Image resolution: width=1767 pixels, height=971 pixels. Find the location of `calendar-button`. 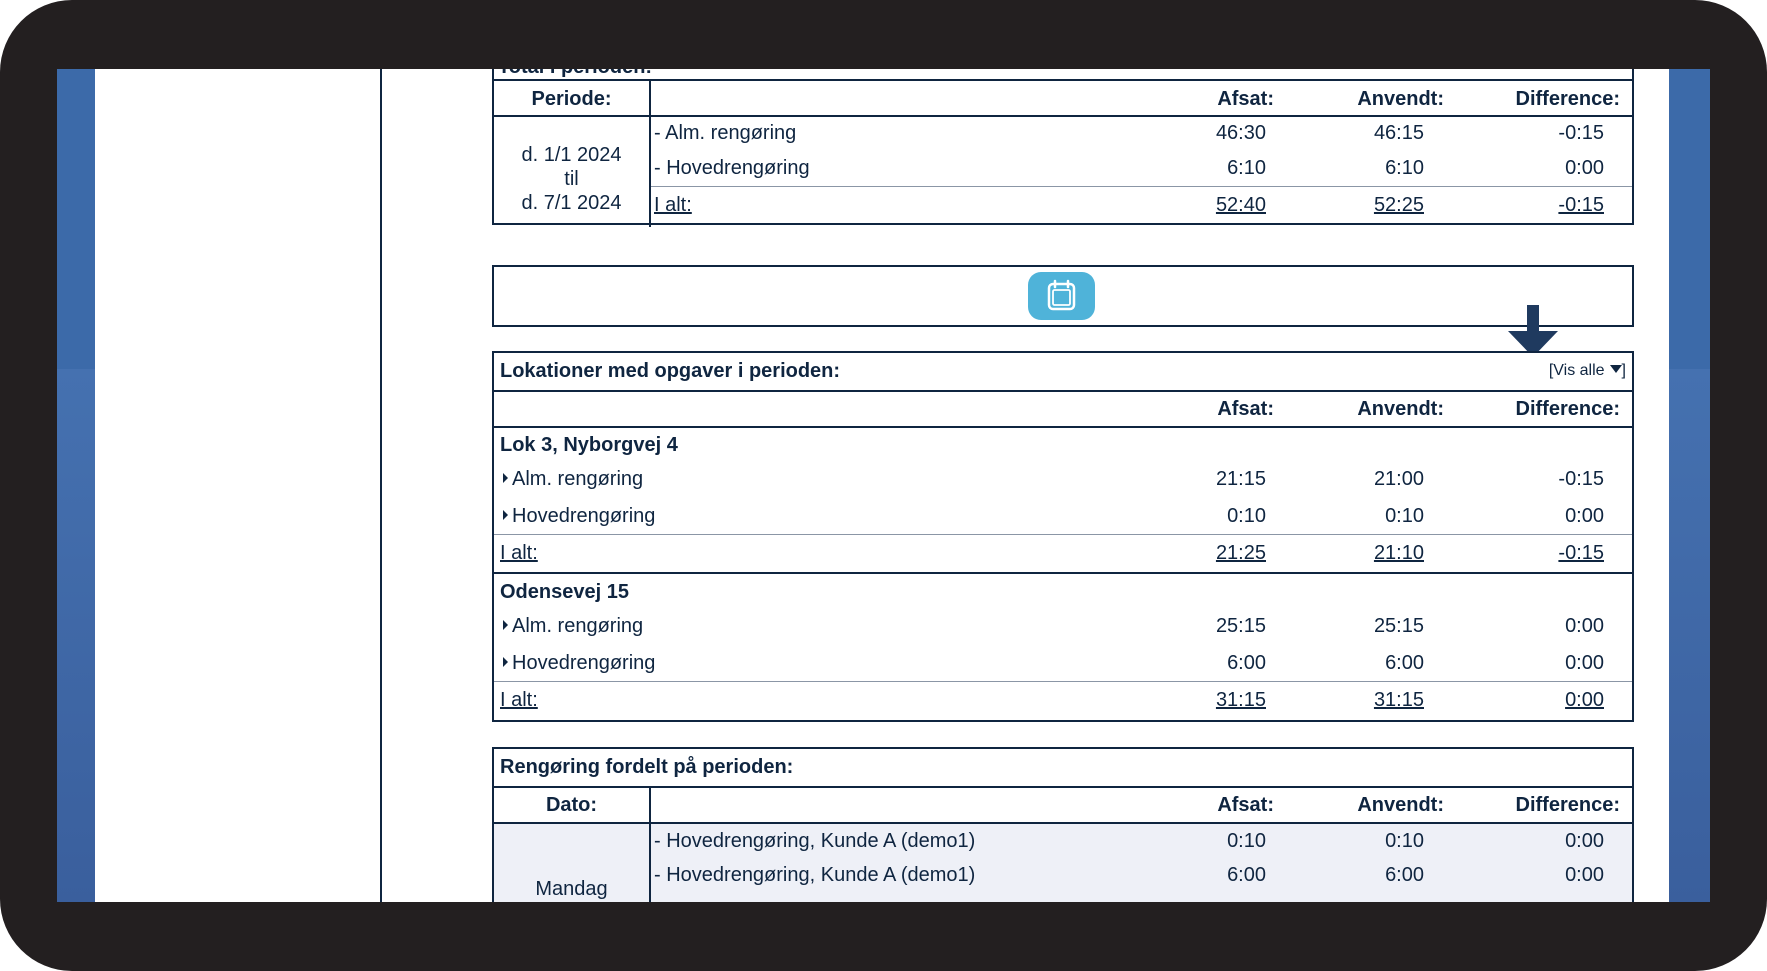

calendar-button is located at coordinates (1061, 296).